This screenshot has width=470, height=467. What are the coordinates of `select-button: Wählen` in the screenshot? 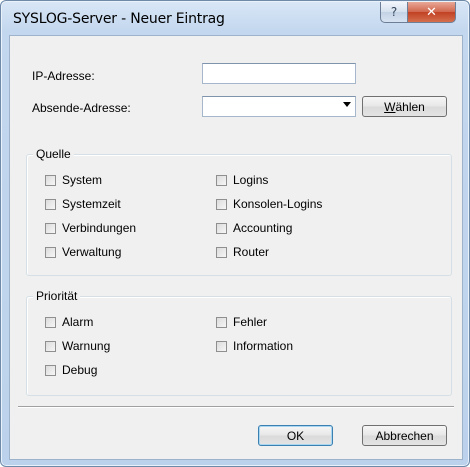 It's located at (404, 106).